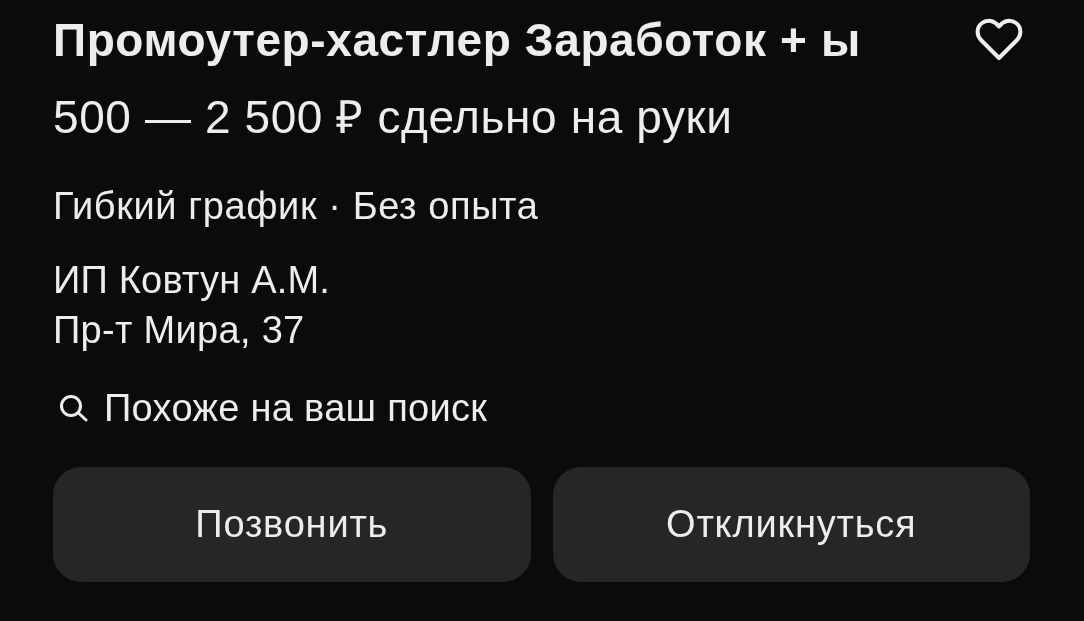  Describe the element at coordinates (179, 330) in the screenshot. I see `address-text: Пр-т Мира, 37` at that location.